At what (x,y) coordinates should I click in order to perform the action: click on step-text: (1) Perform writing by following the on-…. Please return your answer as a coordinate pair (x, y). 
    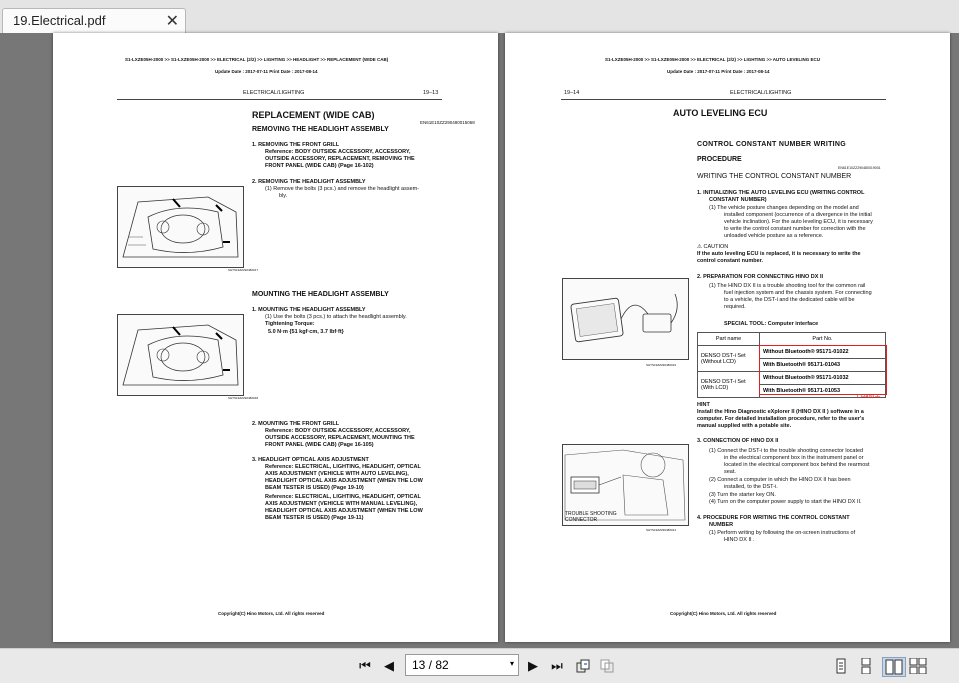
    Looking at the image, I should click on (782, 533).